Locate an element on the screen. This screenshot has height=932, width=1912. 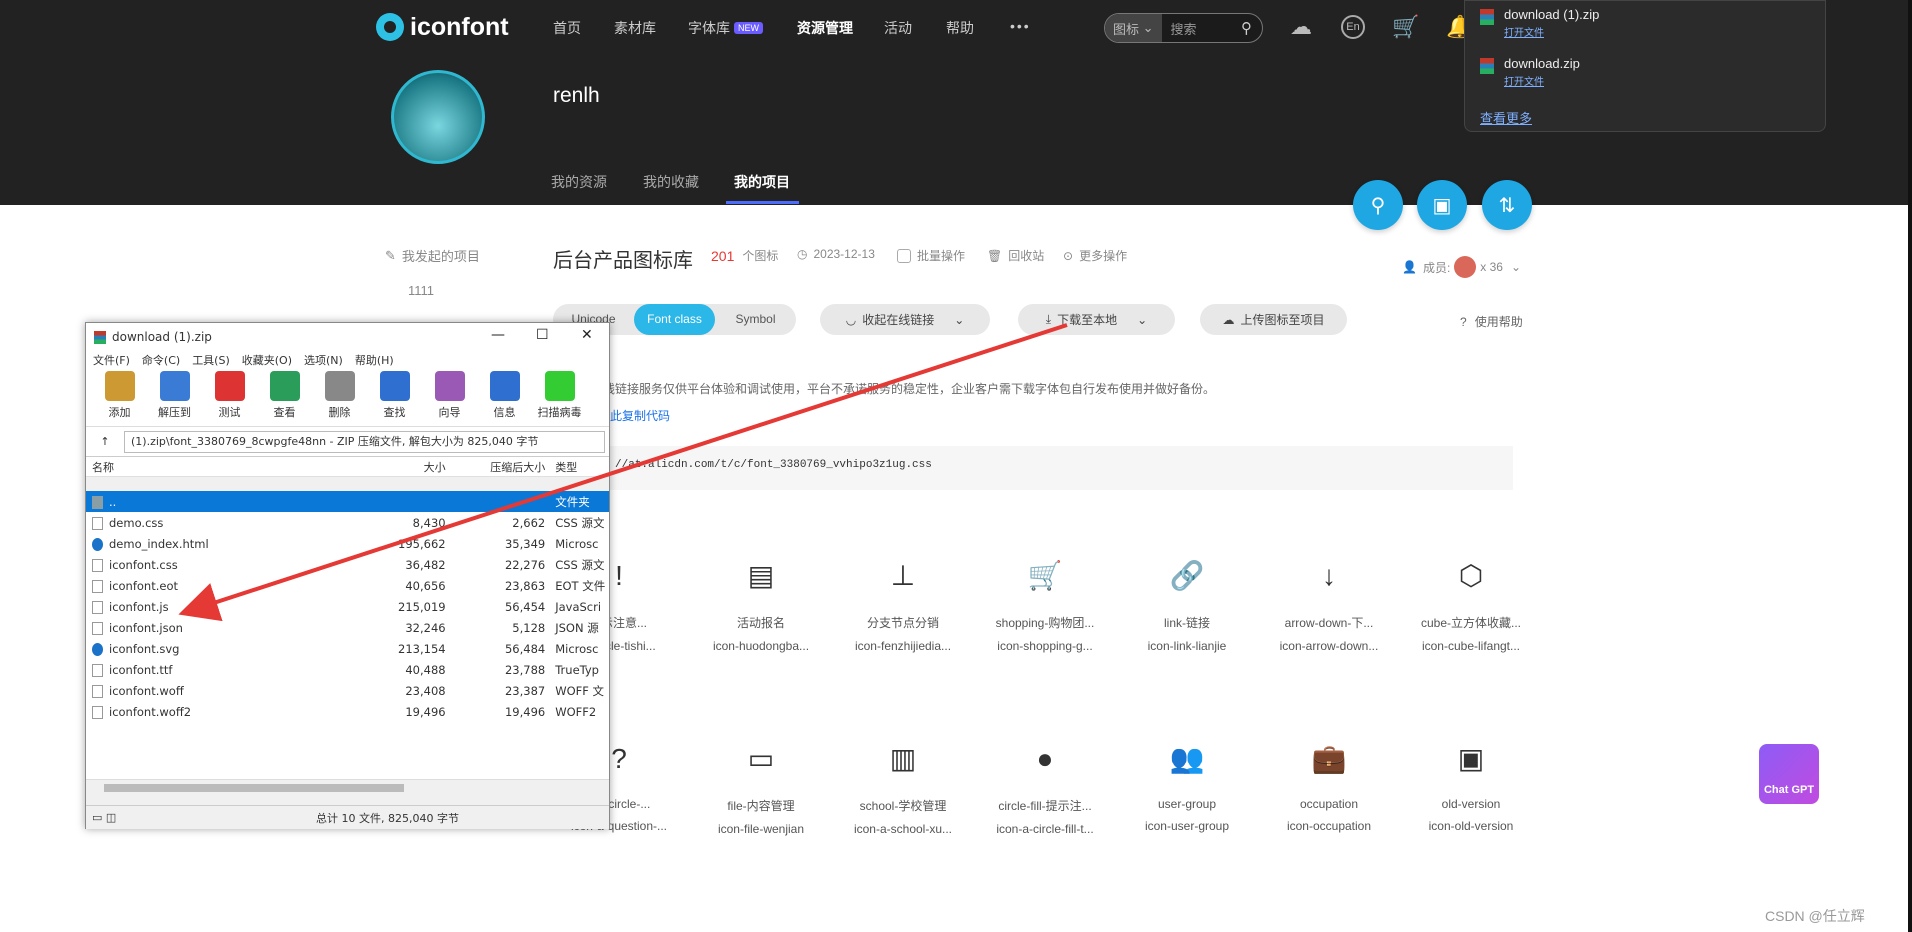
download-item: download.zip 打开文件 is located at coordinates (1530, 72).